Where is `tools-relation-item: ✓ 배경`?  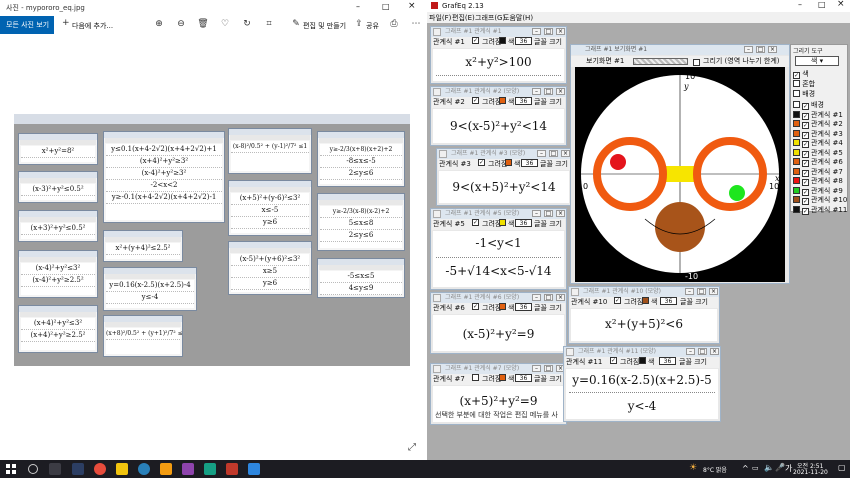
tools-relation-item: ✓ 배경 is located at coordinates (808, 105).